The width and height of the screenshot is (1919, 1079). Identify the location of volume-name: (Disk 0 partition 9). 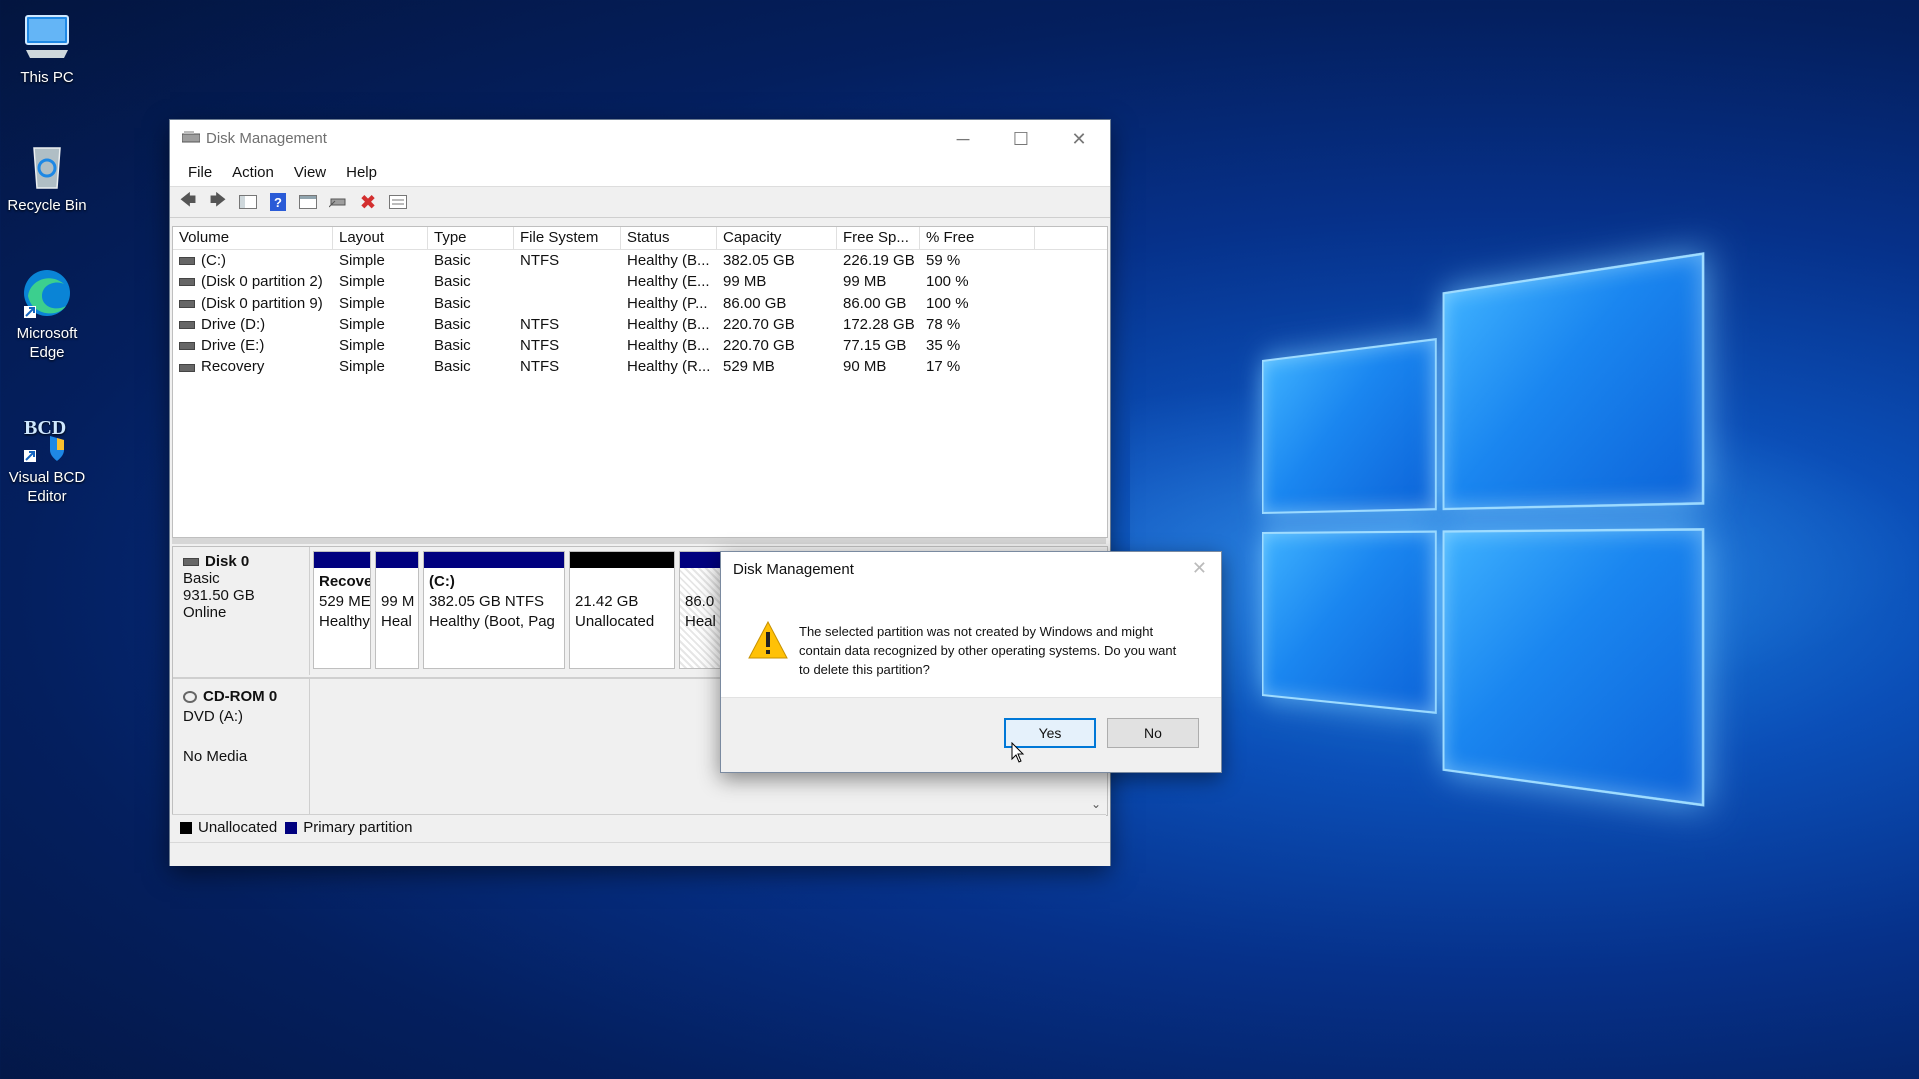
(262, 303).